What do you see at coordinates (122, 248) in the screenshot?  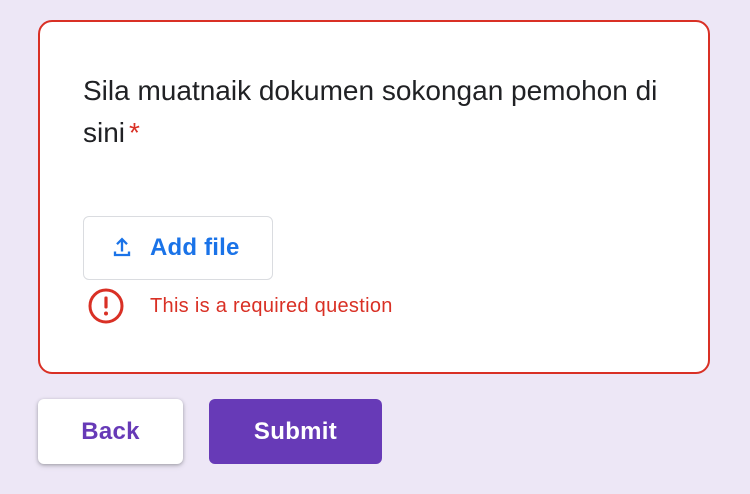 I see `upload-icon` at bounding box center [122, 248].